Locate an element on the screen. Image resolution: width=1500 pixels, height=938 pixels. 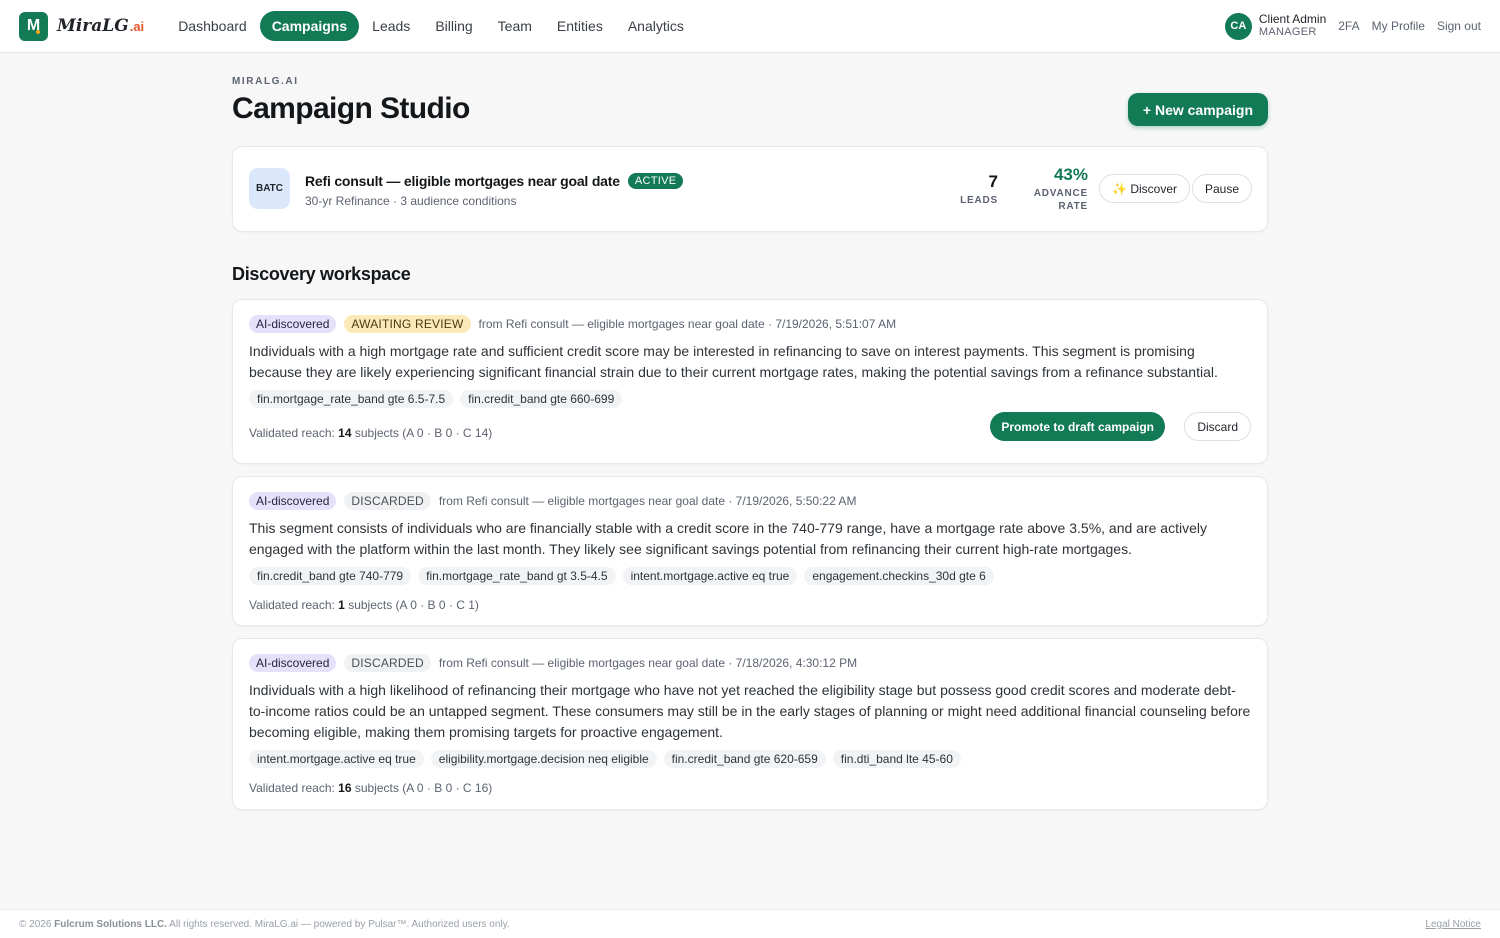
reach-count: 16 is located at coordinates (345, 788).